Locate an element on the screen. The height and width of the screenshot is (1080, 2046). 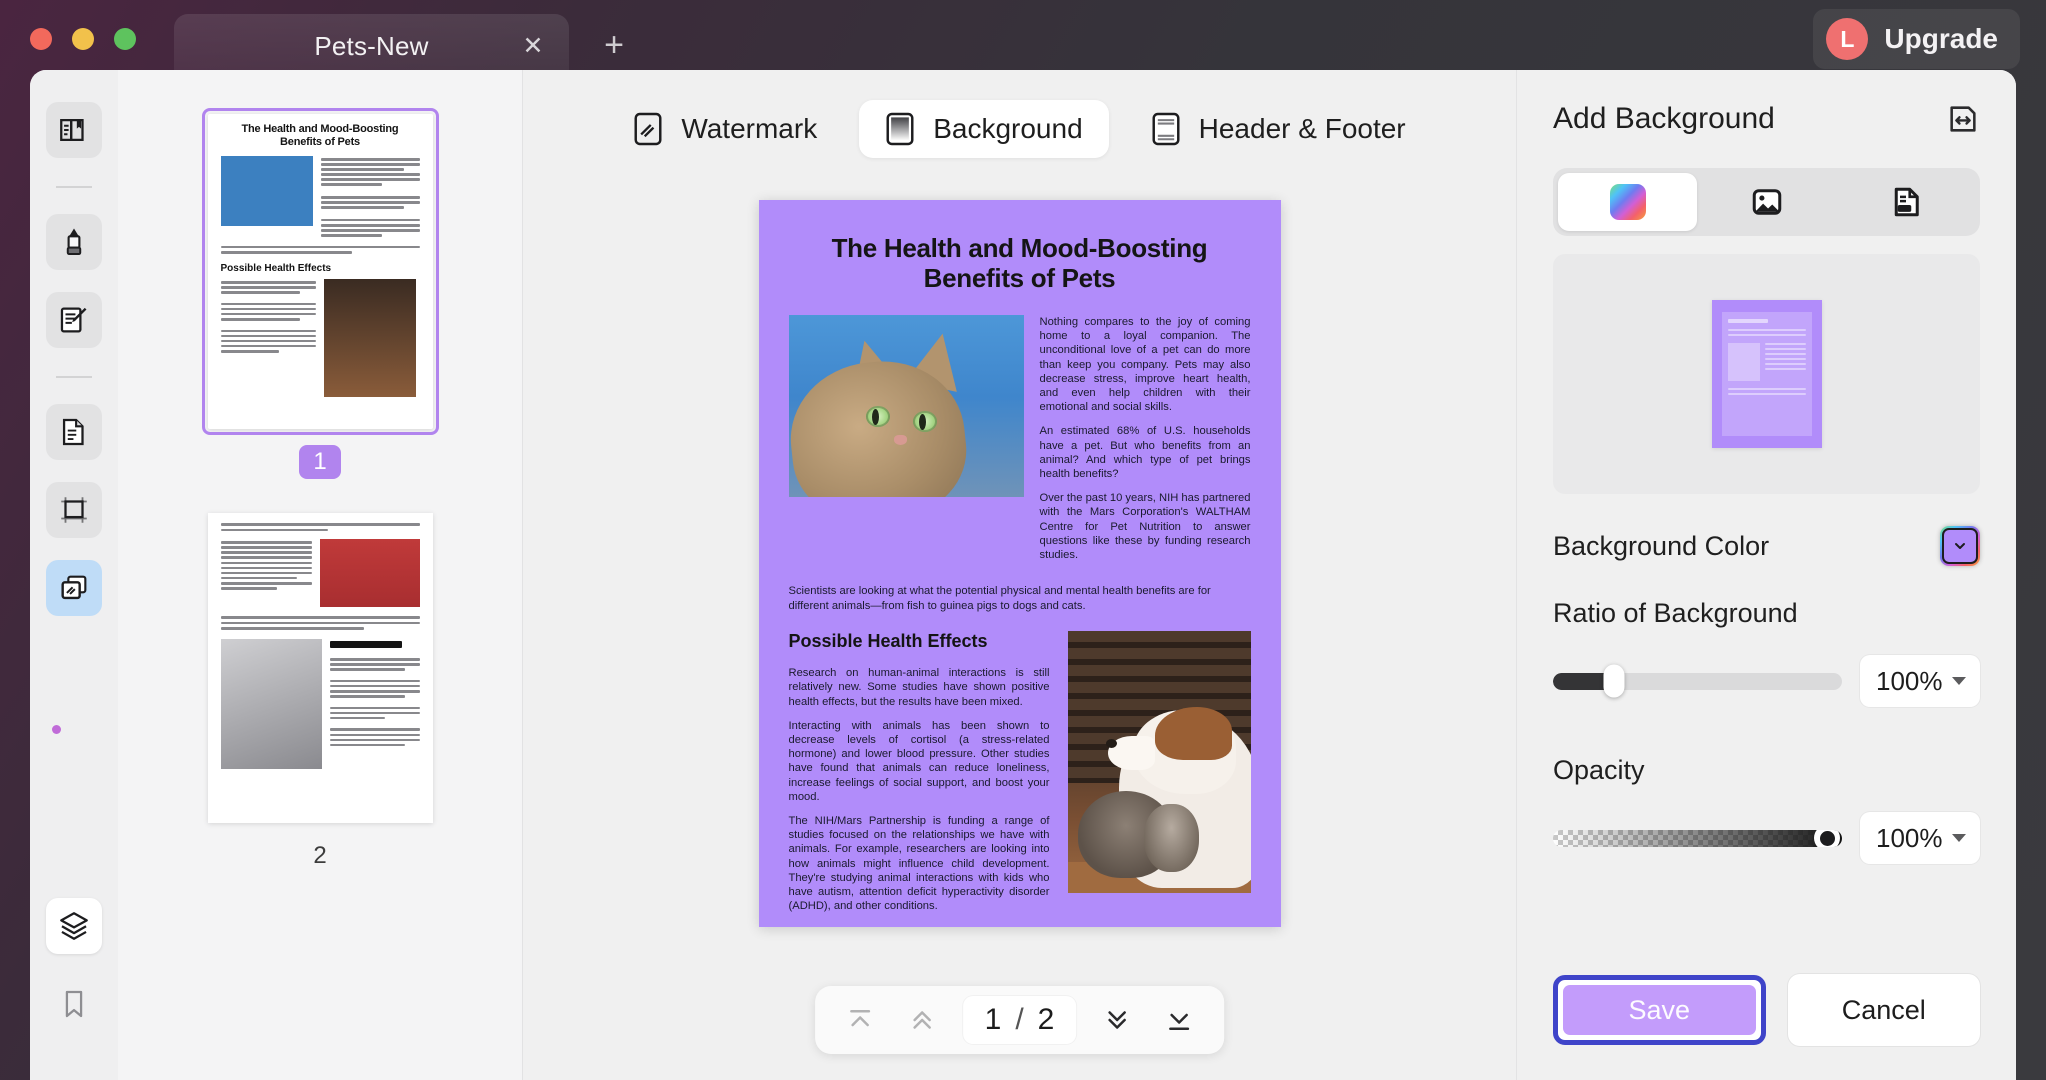
opacity-slider-thumb is located at coordinates (1827, 838).